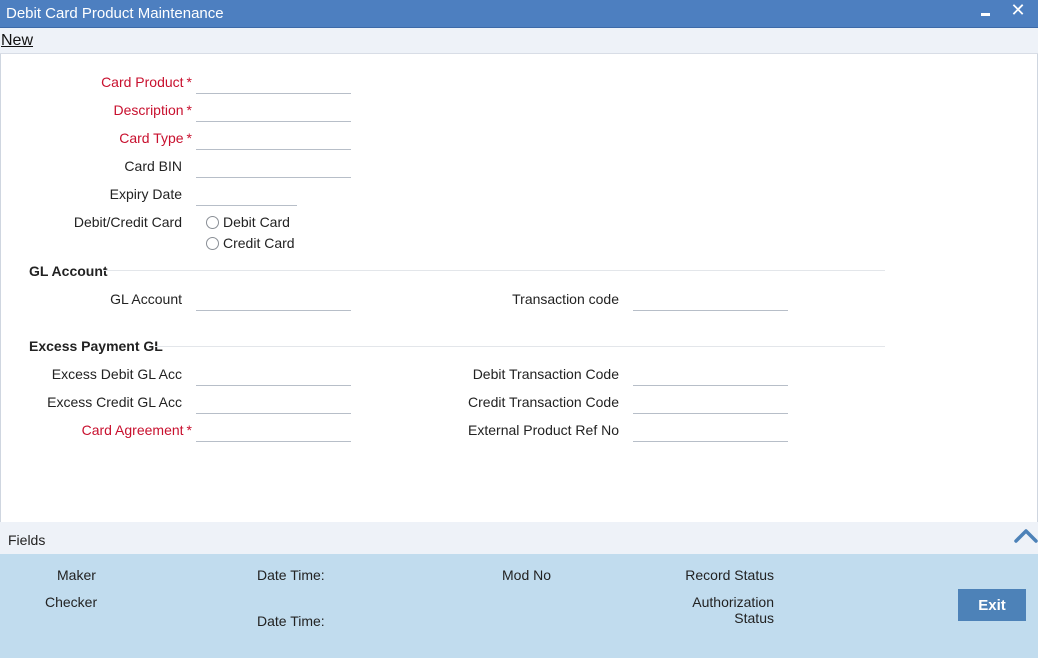 Image resolution: width=1038 pixels, height=658 pixels. Describe the element at coordinates (142, 82) in the screenshot. I see `card-product-label-text: Card Product` at that location.